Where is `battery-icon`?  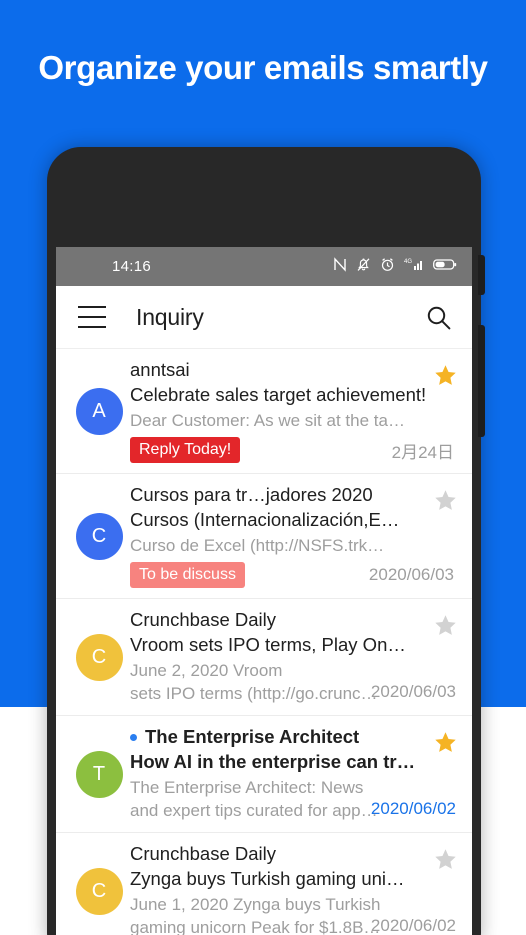 battery-icon is located at coordinates (445, 266).